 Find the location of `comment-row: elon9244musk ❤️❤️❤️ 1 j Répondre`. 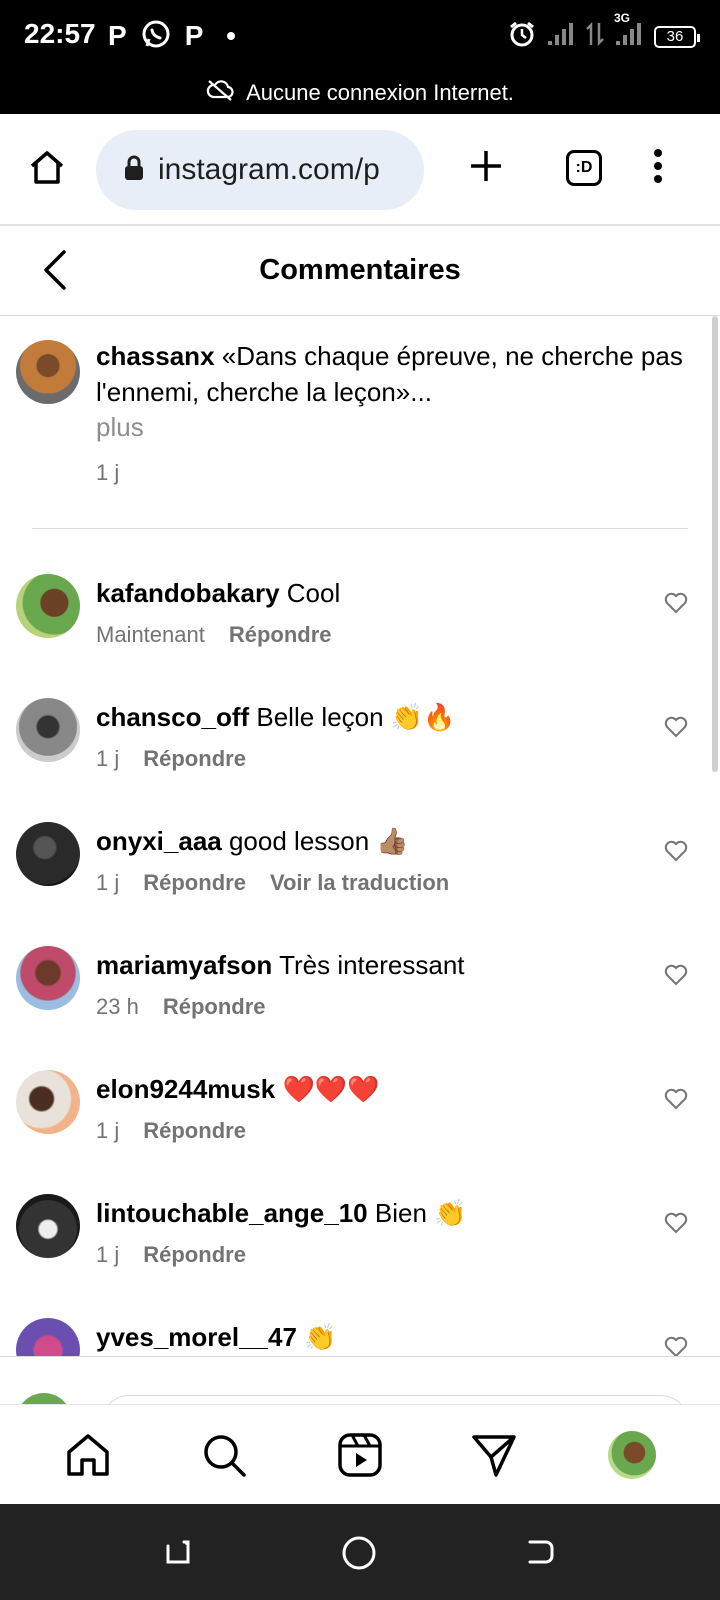

comment-row: elon9244musk ❤️❤️❤️ 1 j Répondre is located at coordinates (360, 1132).